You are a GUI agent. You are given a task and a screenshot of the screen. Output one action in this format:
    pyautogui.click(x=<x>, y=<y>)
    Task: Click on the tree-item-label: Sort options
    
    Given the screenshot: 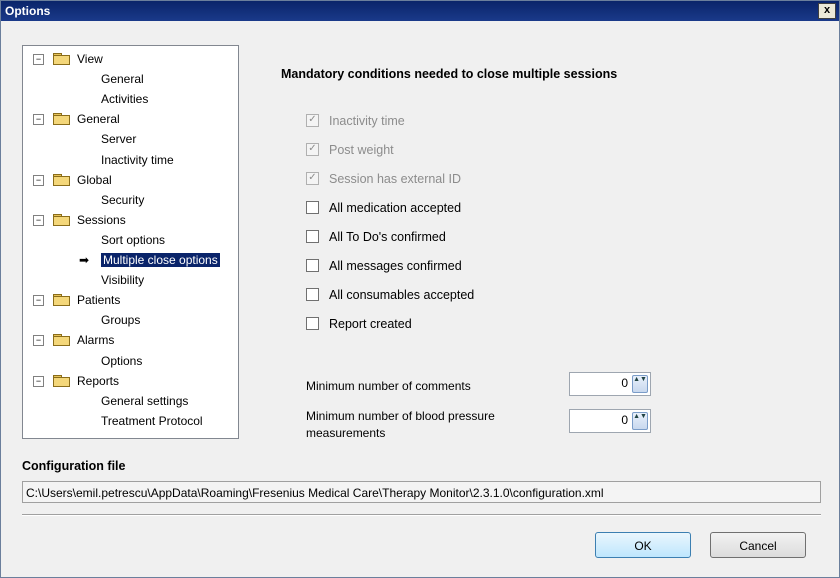 What is the action you would take?
    pyautogui.click(x=133, y=239)
    